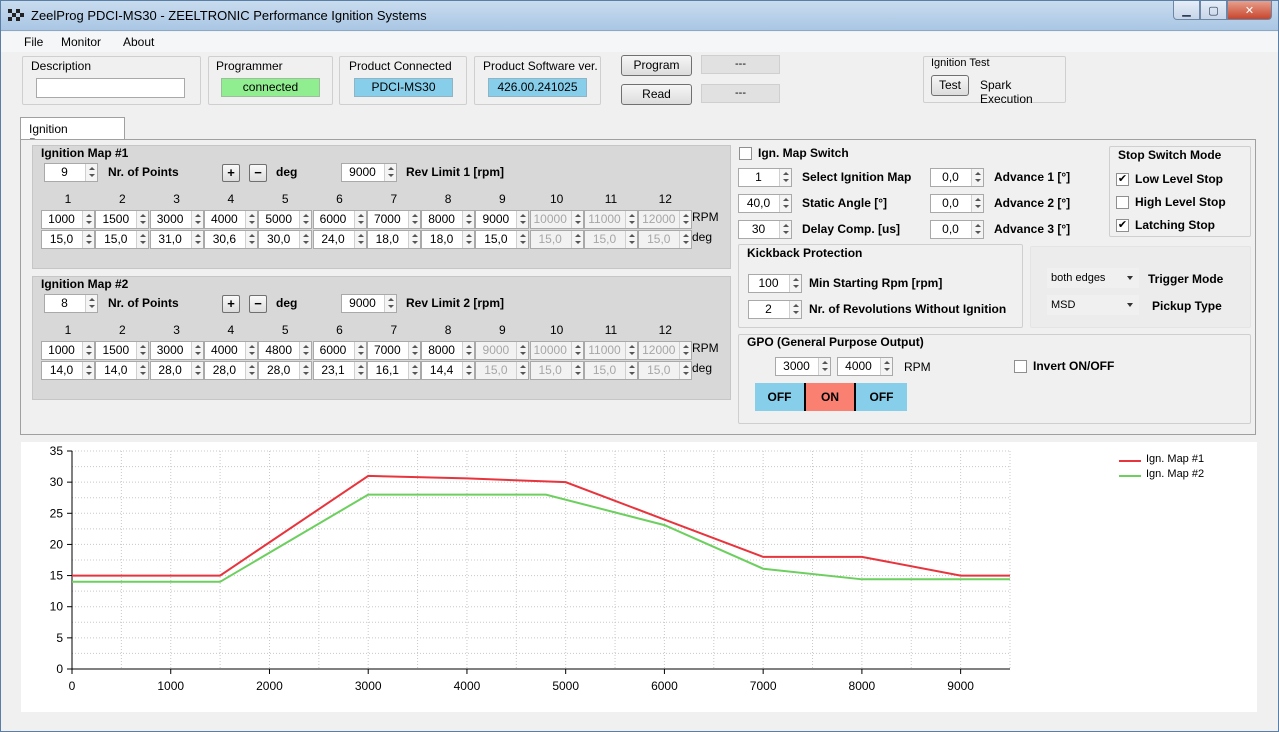 The width and height of the screenshot is (1279, 732). Describe the element at coordinates (1249, 10) in the screenshot. I see `close-button: ✕` at that location.